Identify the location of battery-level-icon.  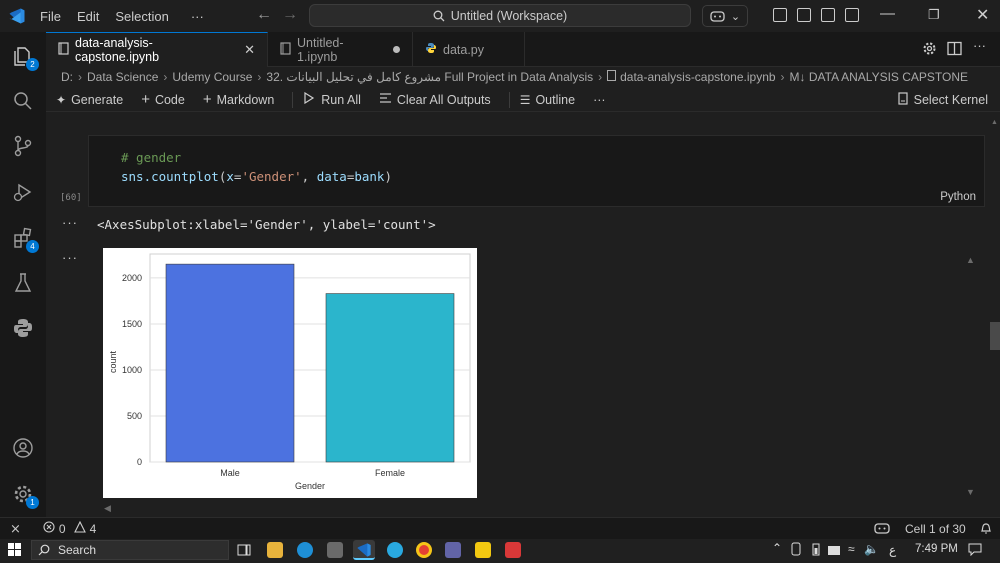
(835, 551).